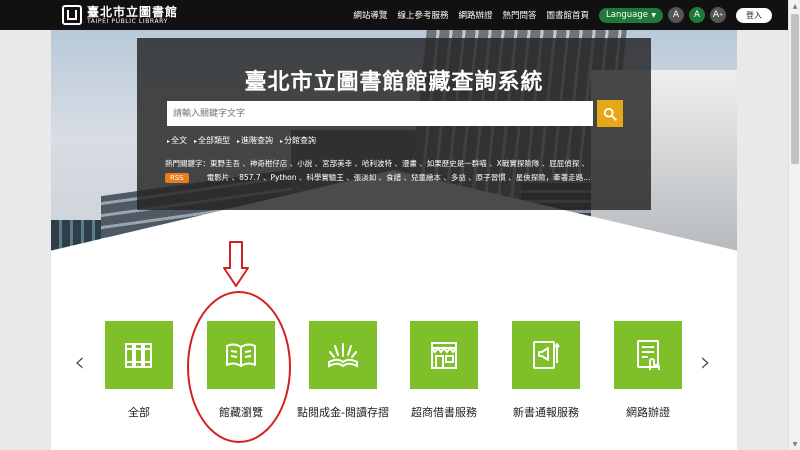 The height and width of the screenshot is (450, 800). I want to click on service-tile-all, so click(139, 355).